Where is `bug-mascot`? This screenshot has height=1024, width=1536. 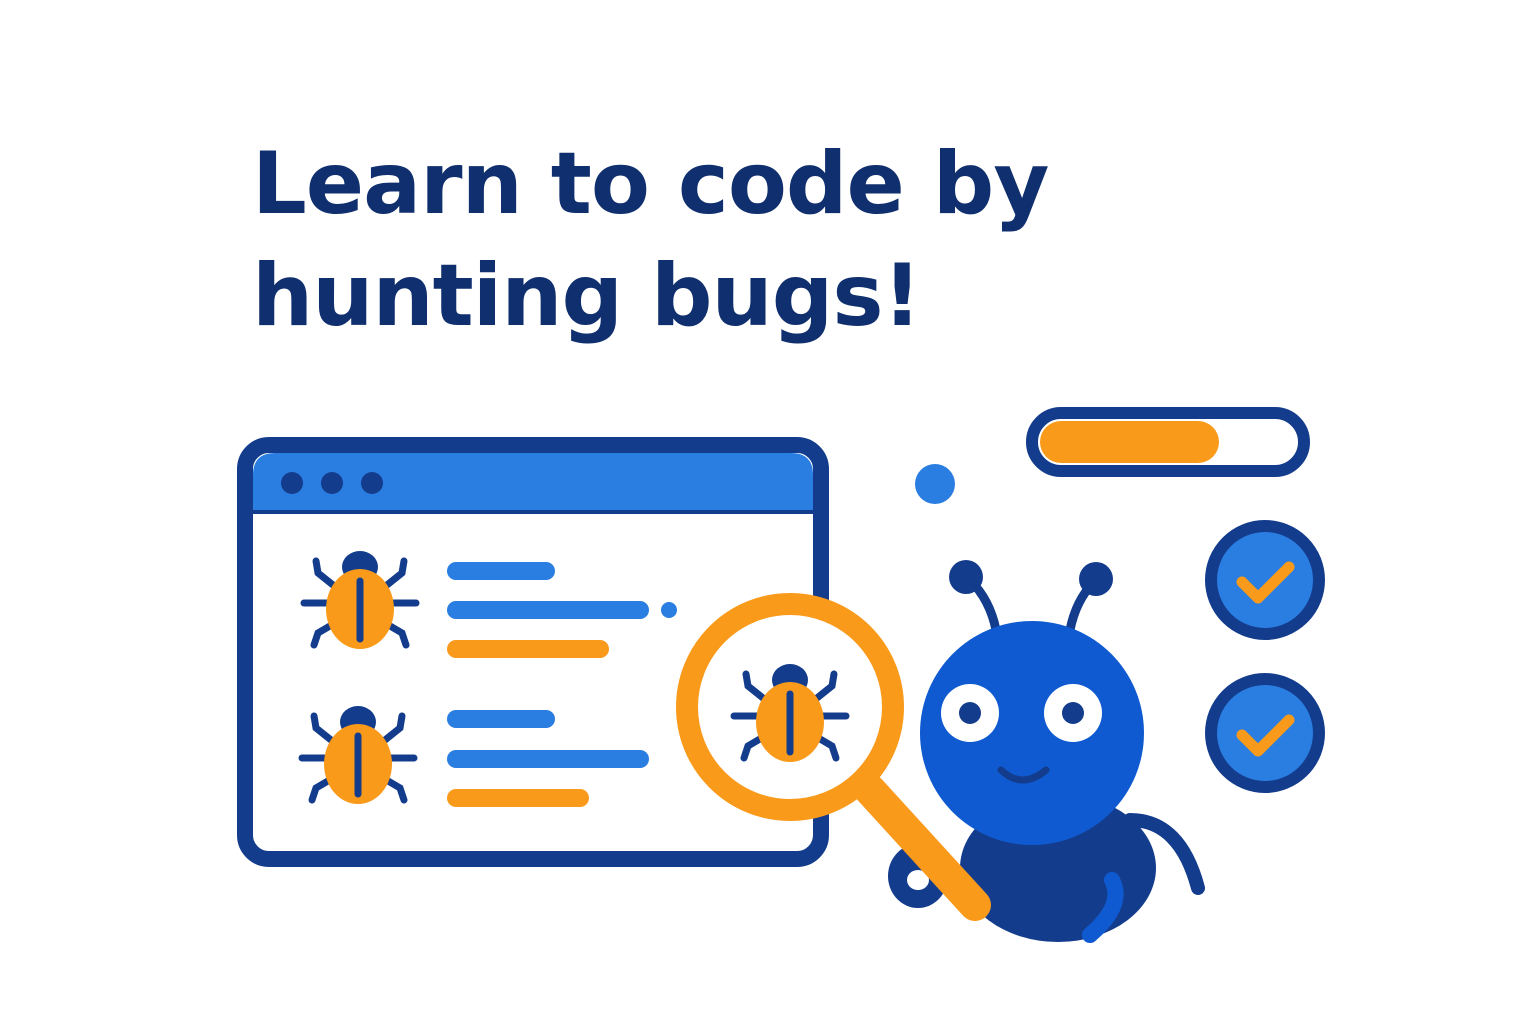 bug-mascot is located at coordinates (1046, 751).